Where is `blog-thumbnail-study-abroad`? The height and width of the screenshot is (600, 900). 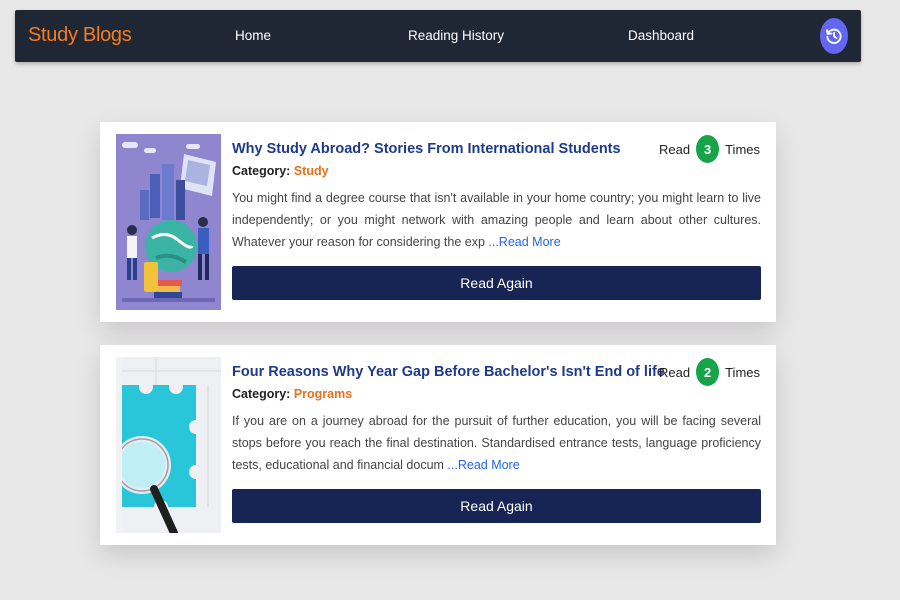
blog-thumbnail-study-abroad is located at coordinates (168, 222).